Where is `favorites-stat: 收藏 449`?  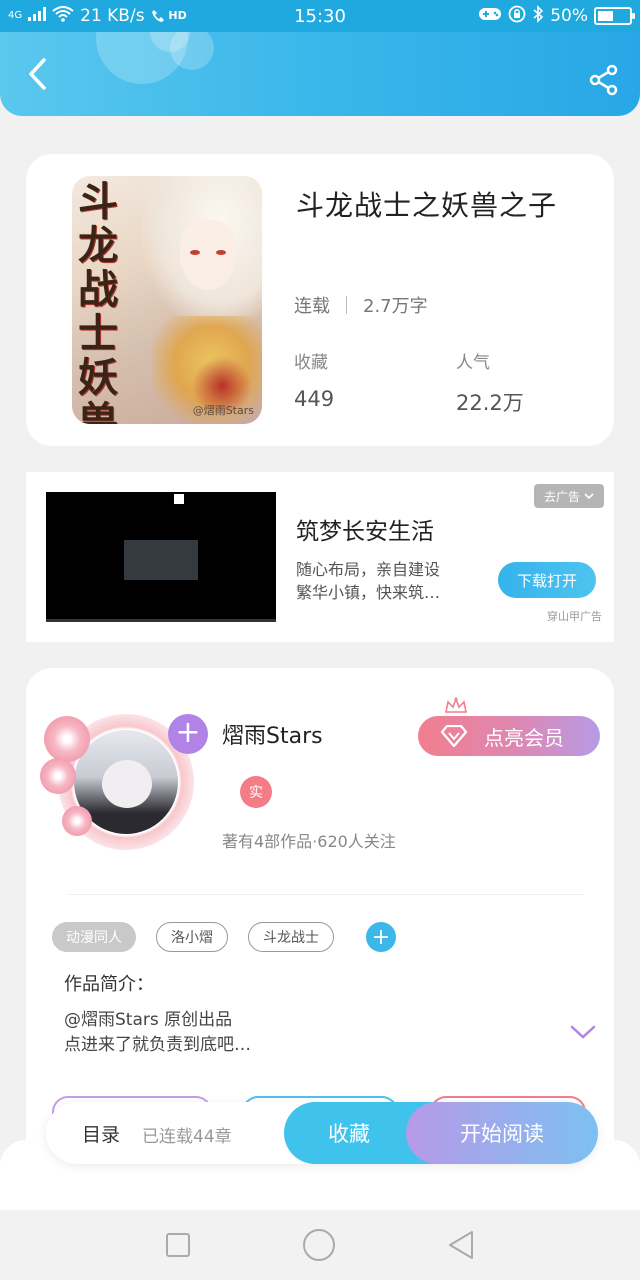
favorites-stat: 收藏 449 is located at coordinates (314, 379).